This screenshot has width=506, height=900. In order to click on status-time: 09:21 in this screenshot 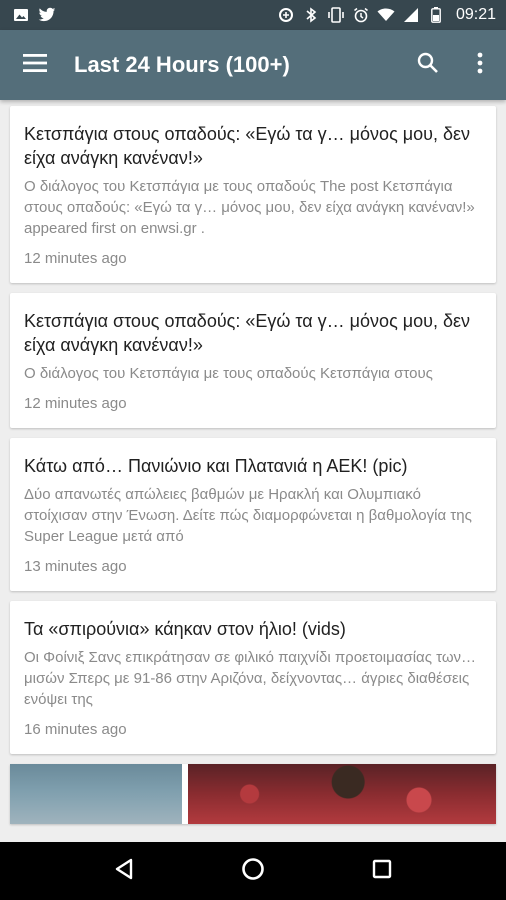, I will do `click(475, 14)`.